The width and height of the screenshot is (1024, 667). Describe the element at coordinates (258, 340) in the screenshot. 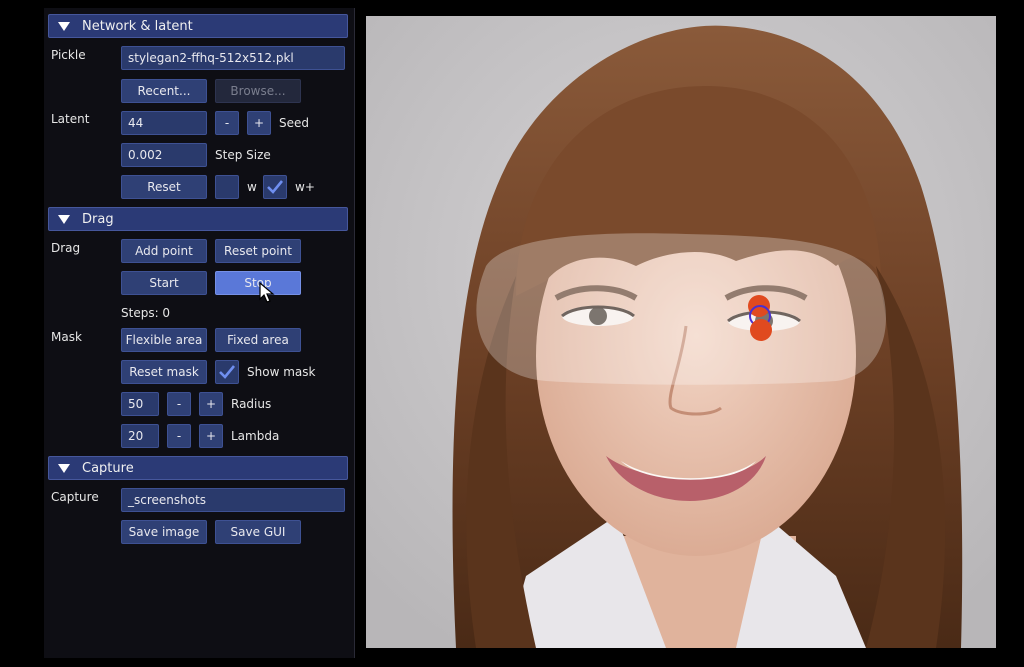

I see `fixed-area-button: Fixed area` at that location.